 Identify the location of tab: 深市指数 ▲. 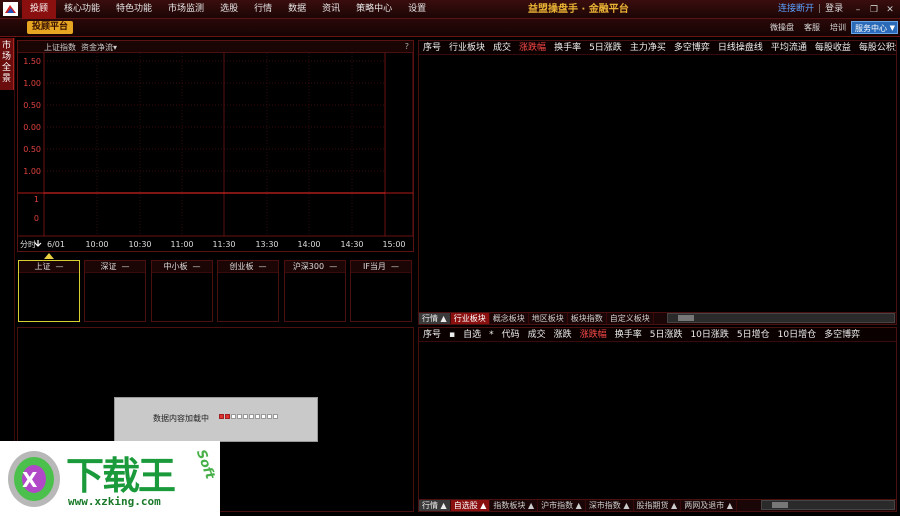
(610, 505).